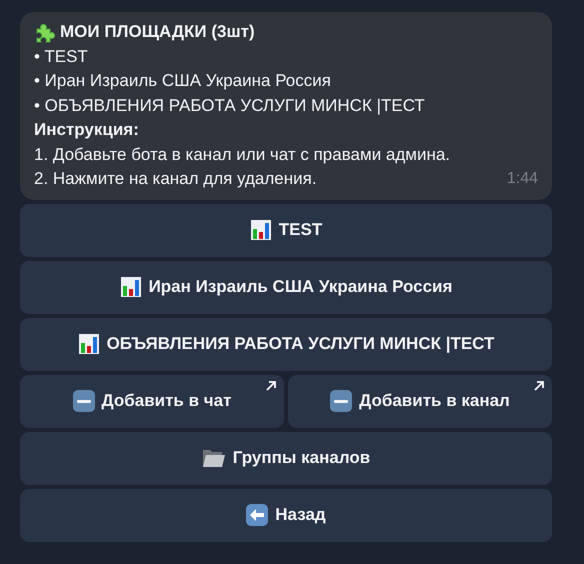  I want to click on instruction-heading: Инструкция:, so click(87, 130).